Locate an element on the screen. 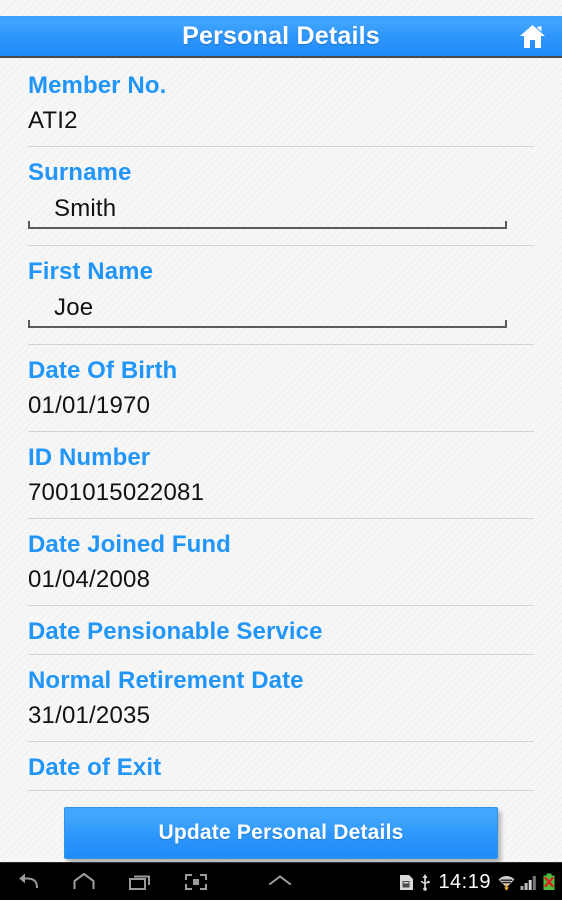  button-row: Update Personal Details is located at coordinates (281, 825).